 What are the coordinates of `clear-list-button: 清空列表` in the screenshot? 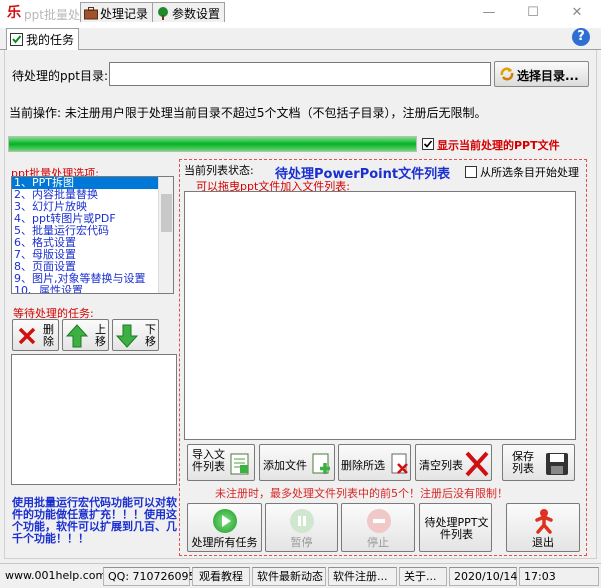 It's located at (453, 462).